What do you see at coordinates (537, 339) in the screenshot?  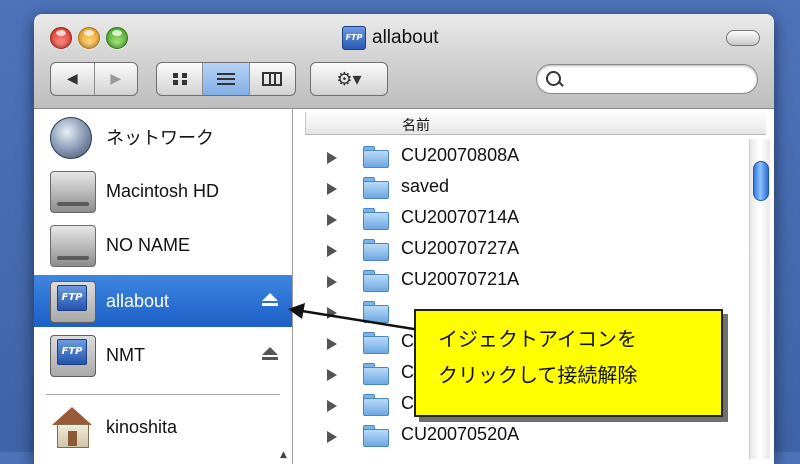 I see `callout-text-line1: イジェクトアイコンを` at bounding box center [537, 339].